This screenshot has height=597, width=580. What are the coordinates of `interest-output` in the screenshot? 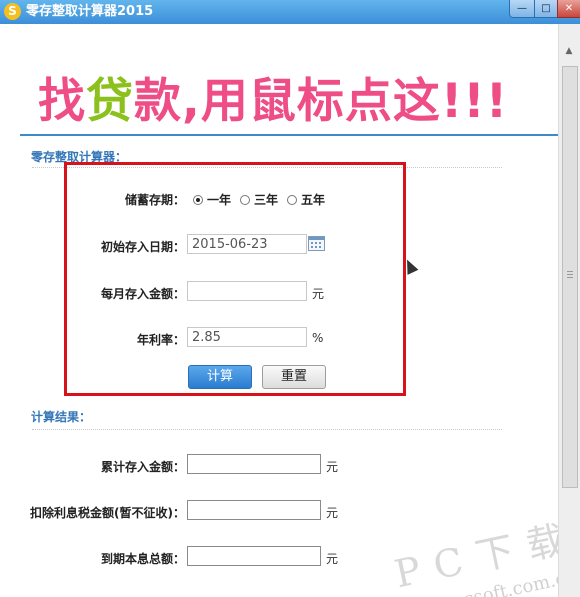 It's located at (254, 510).